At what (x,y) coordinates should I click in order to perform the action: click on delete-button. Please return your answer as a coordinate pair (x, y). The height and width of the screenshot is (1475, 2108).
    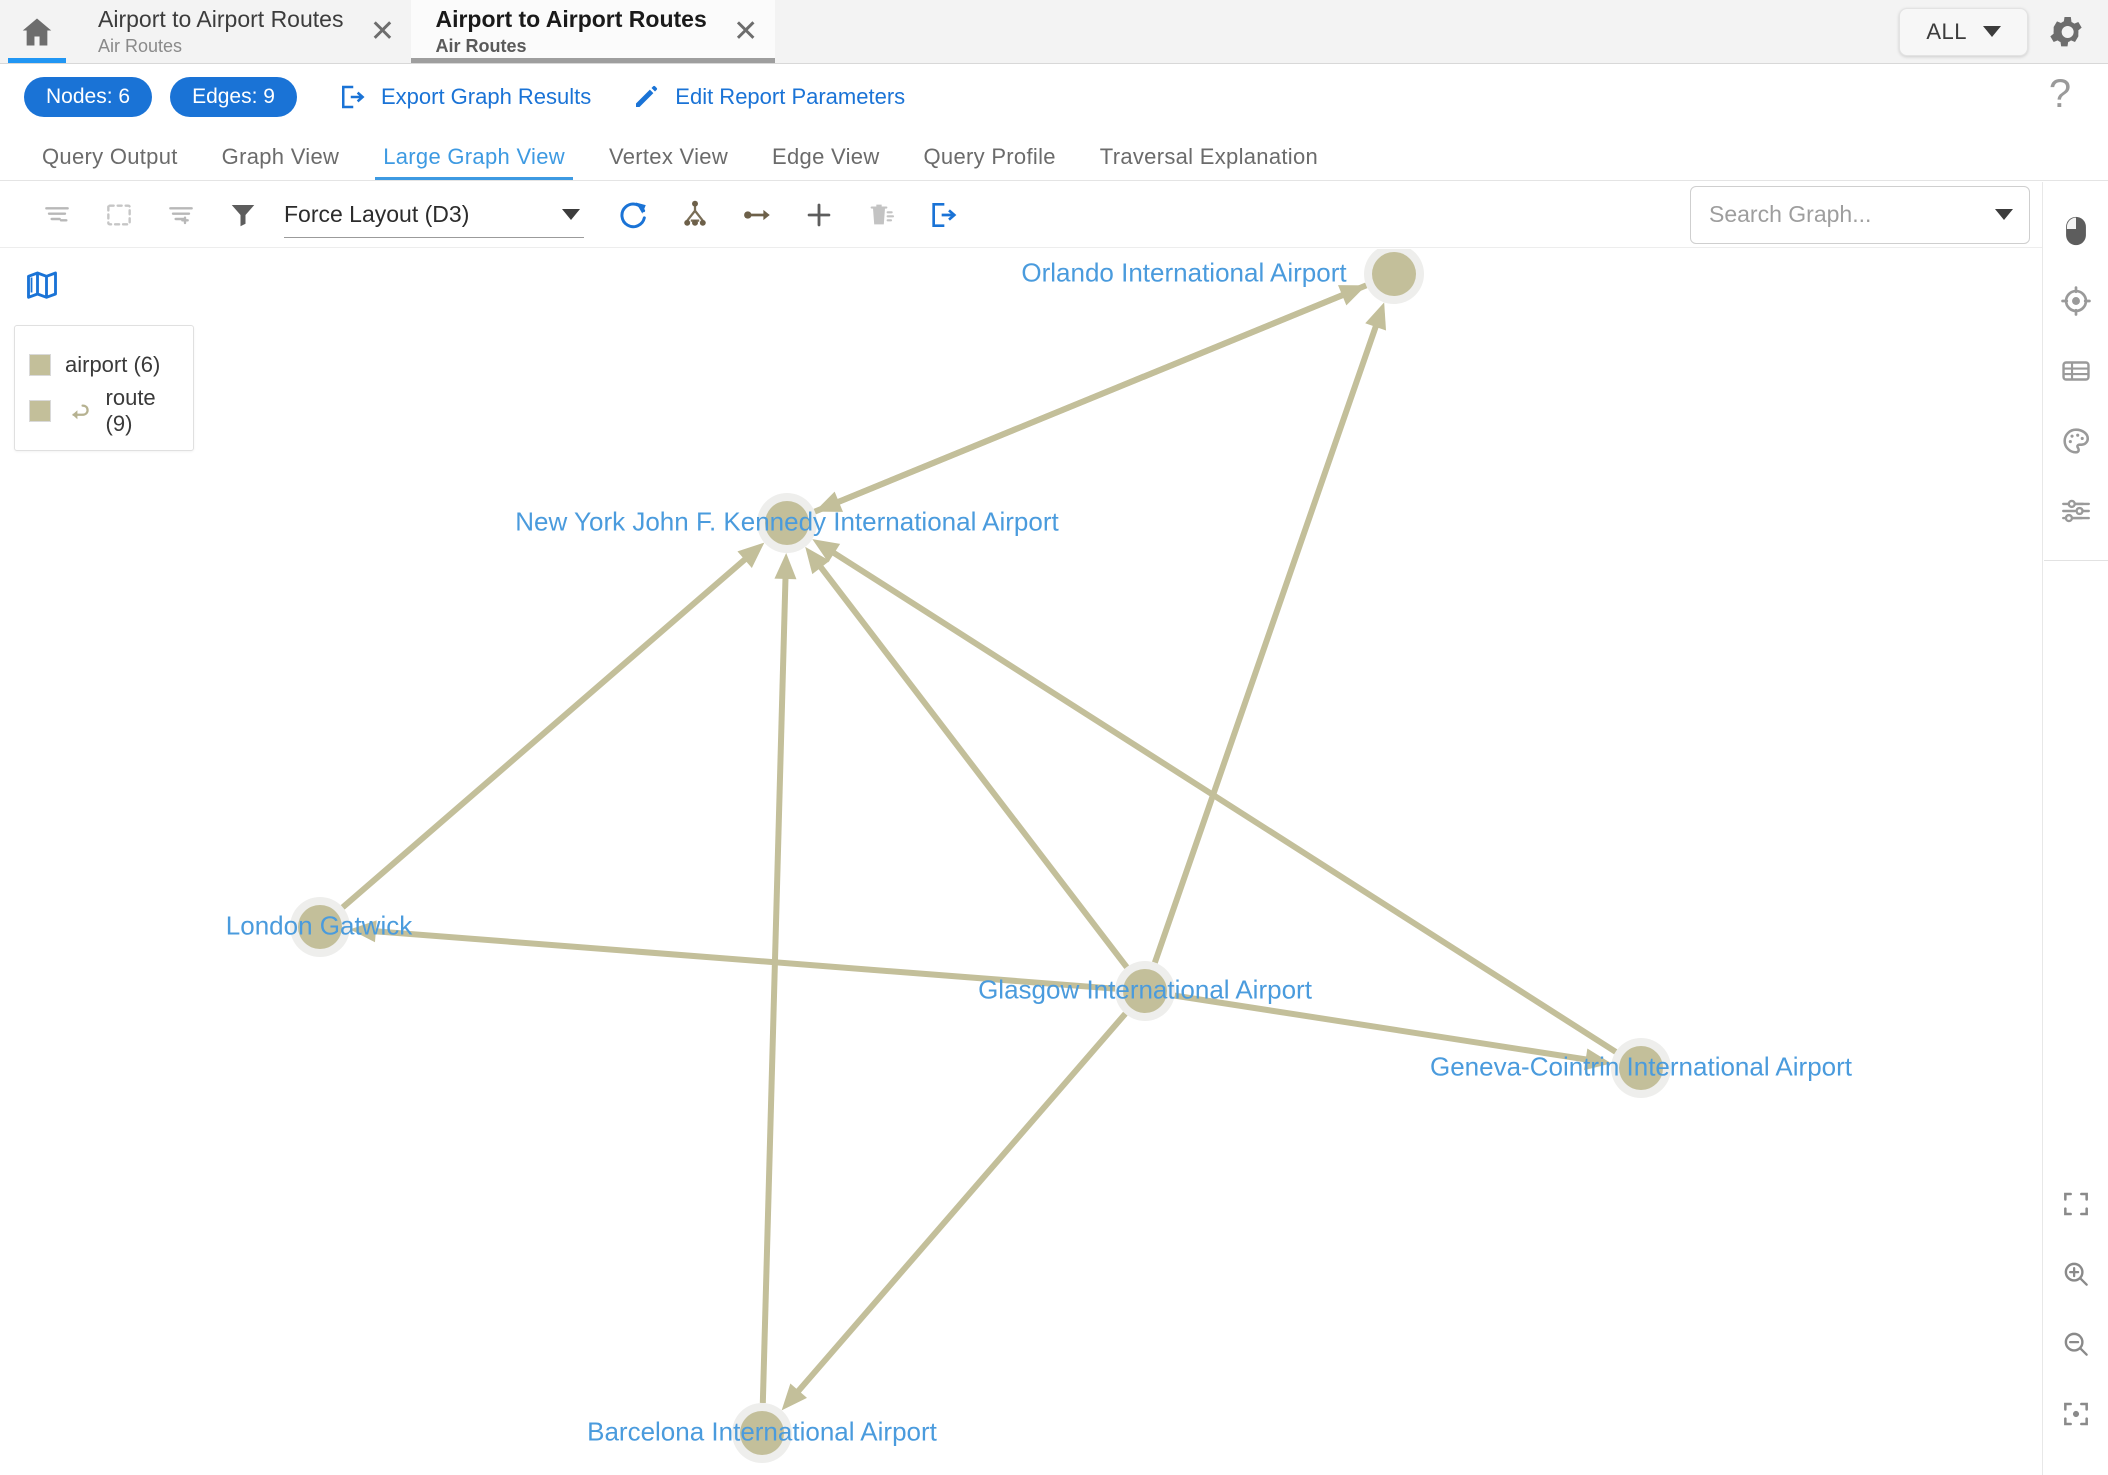
    Looking at the image, I should click on (881, 215).